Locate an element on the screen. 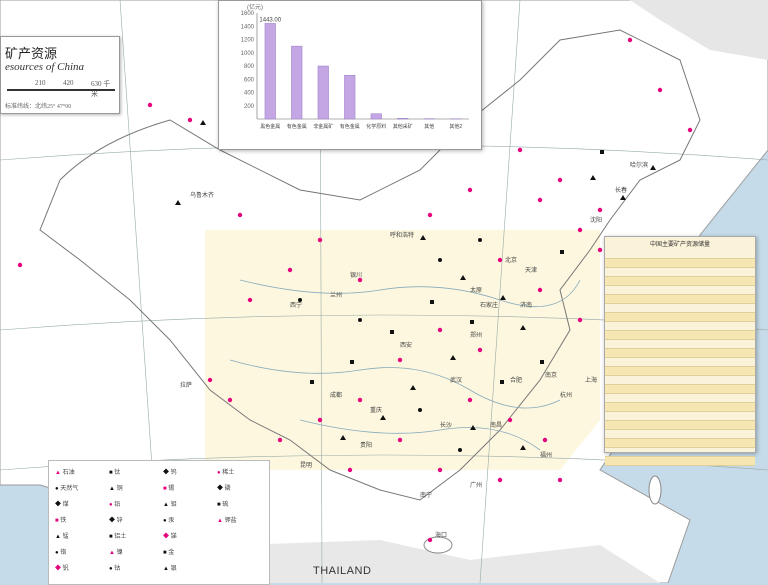 This screenshot has width=768, height=585. map-title-cn: 矿产资源 is located at coordinates (31, 52).